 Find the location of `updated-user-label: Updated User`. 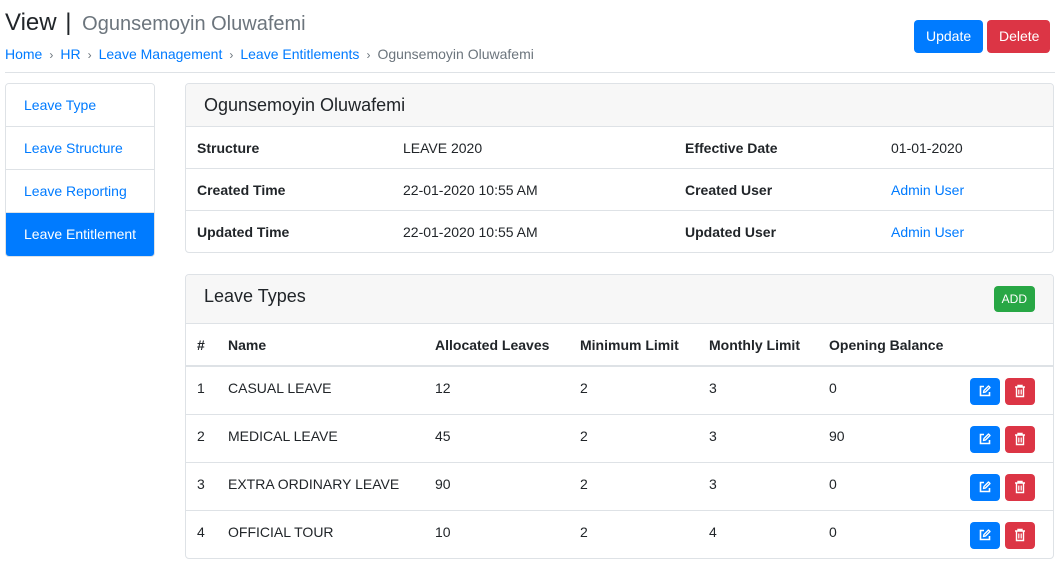

updated-user-label: Updated User is located at coordinates (731, 232).